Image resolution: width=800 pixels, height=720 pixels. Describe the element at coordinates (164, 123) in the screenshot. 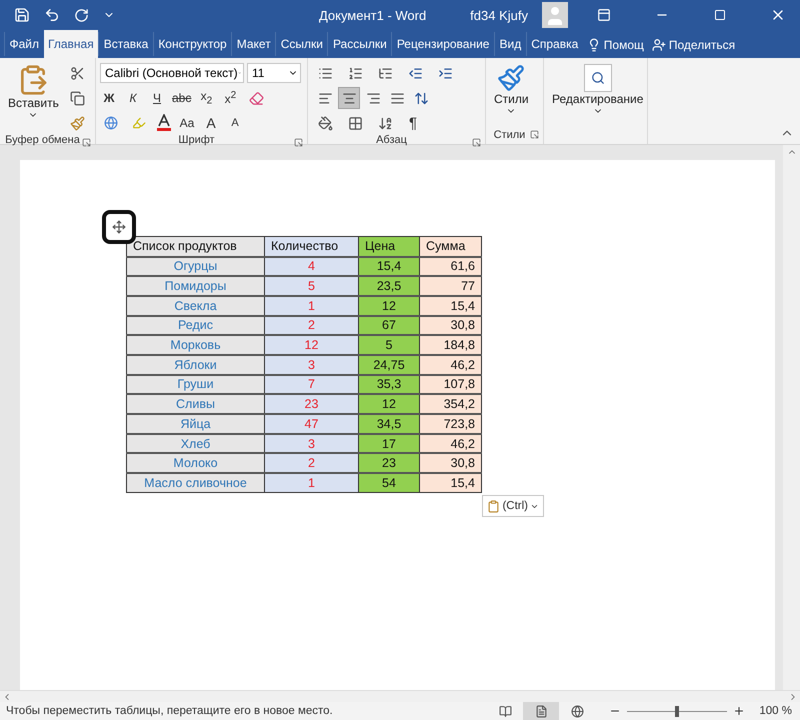

I see `font-color-icon` at that location.